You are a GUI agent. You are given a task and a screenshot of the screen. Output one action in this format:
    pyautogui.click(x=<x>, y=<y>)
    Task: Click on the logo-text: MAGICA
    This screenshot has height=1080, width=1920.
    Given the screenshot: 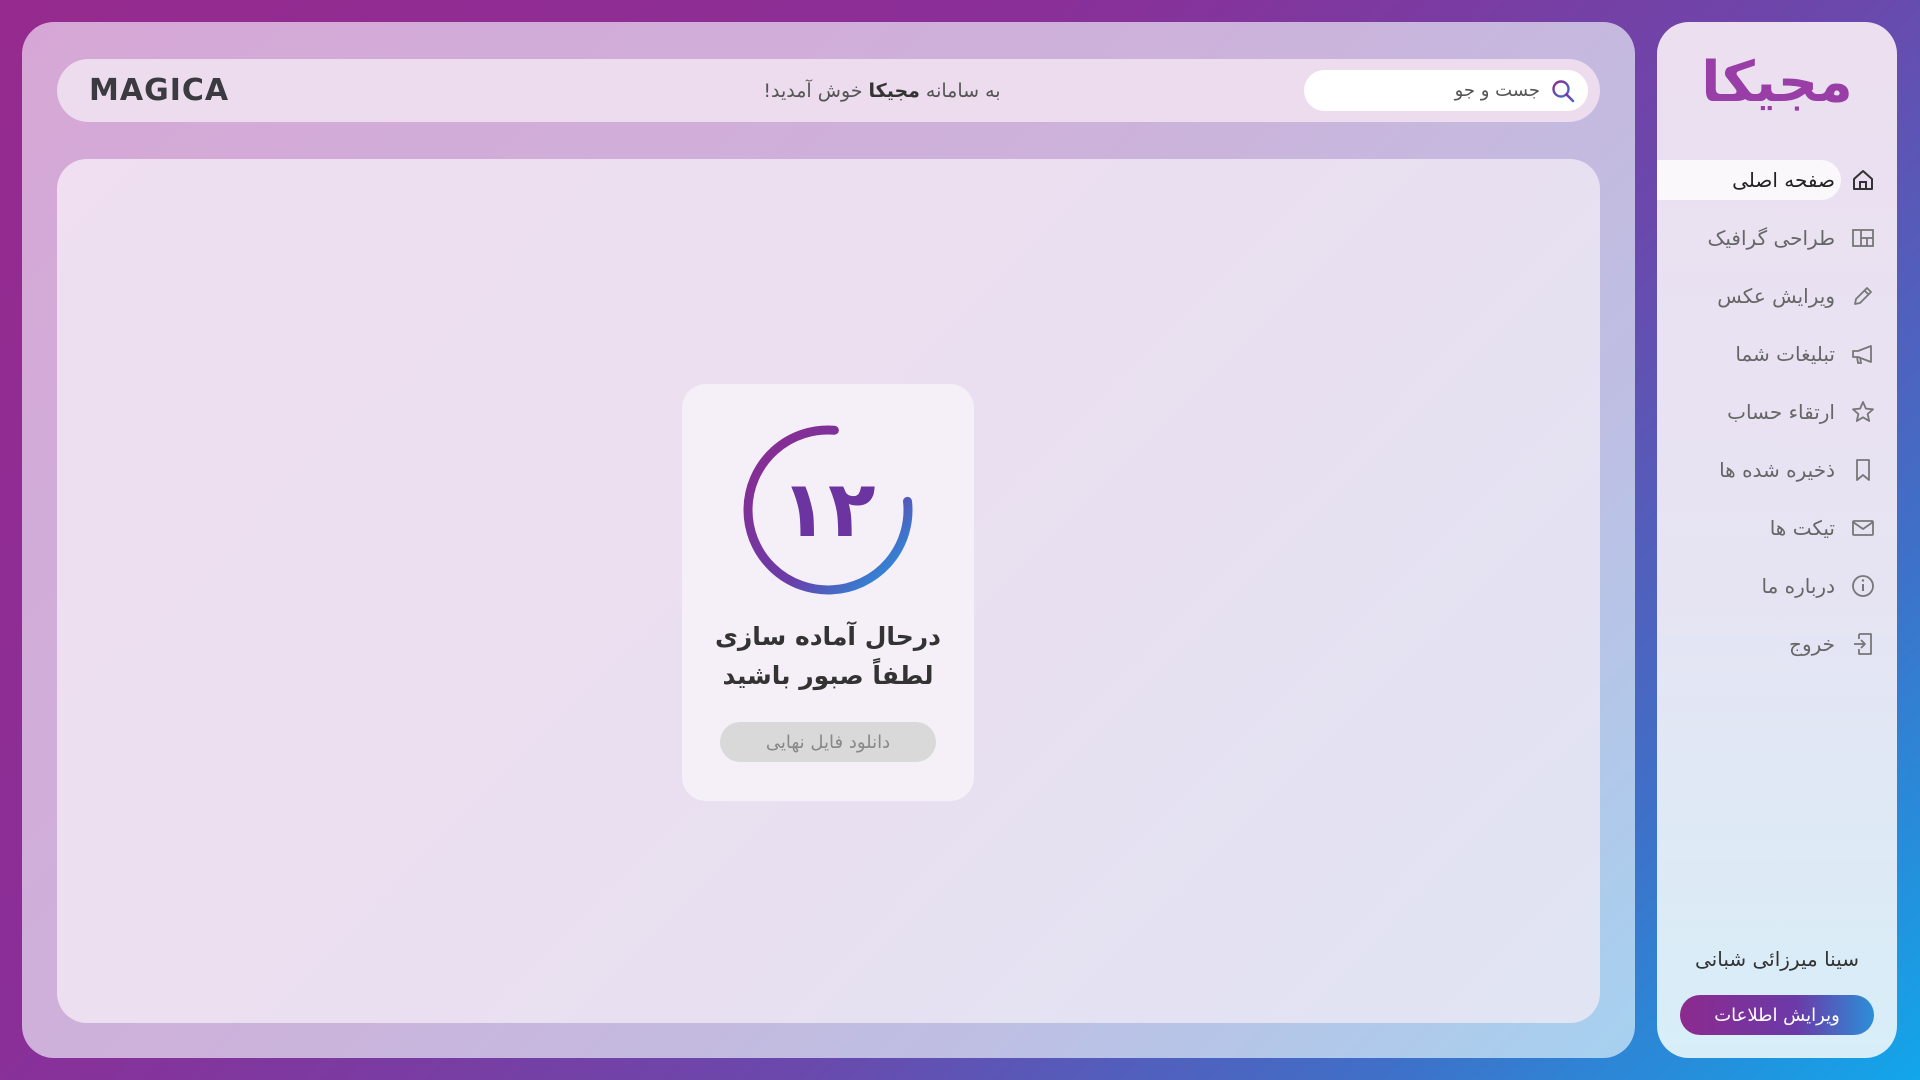 What is the action you would take?
    pyautogui.click(x=159, y=90)
    